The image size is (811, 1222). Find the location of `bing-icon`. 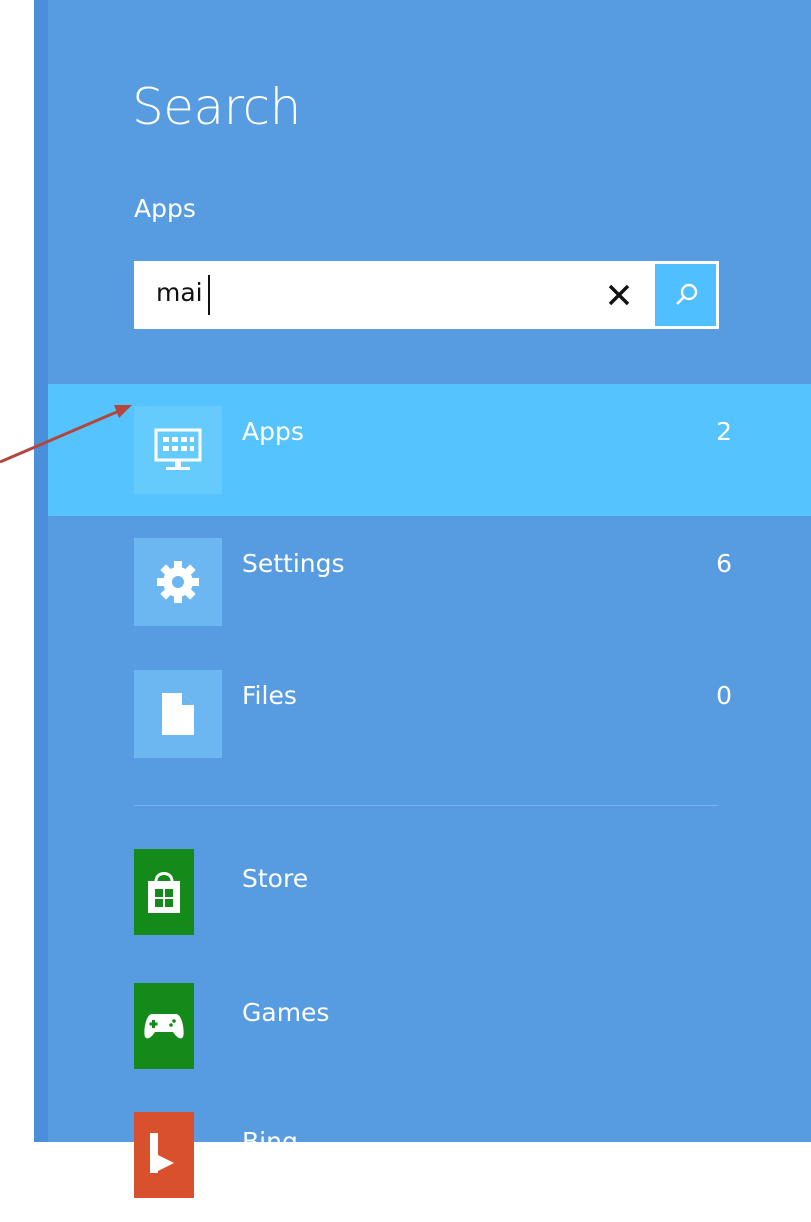

bing-icon is located at coordinates (162, 1153).